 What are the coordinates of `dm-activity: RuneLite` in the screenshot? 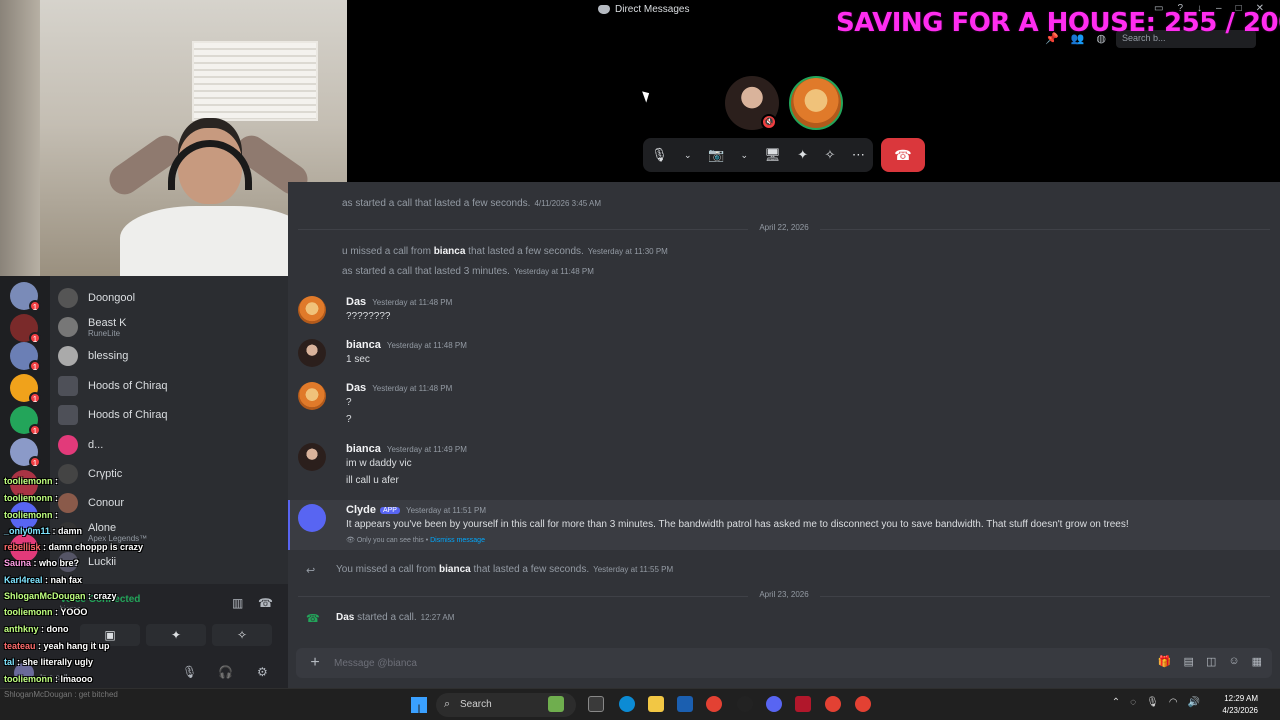 It's located at (104, 333).